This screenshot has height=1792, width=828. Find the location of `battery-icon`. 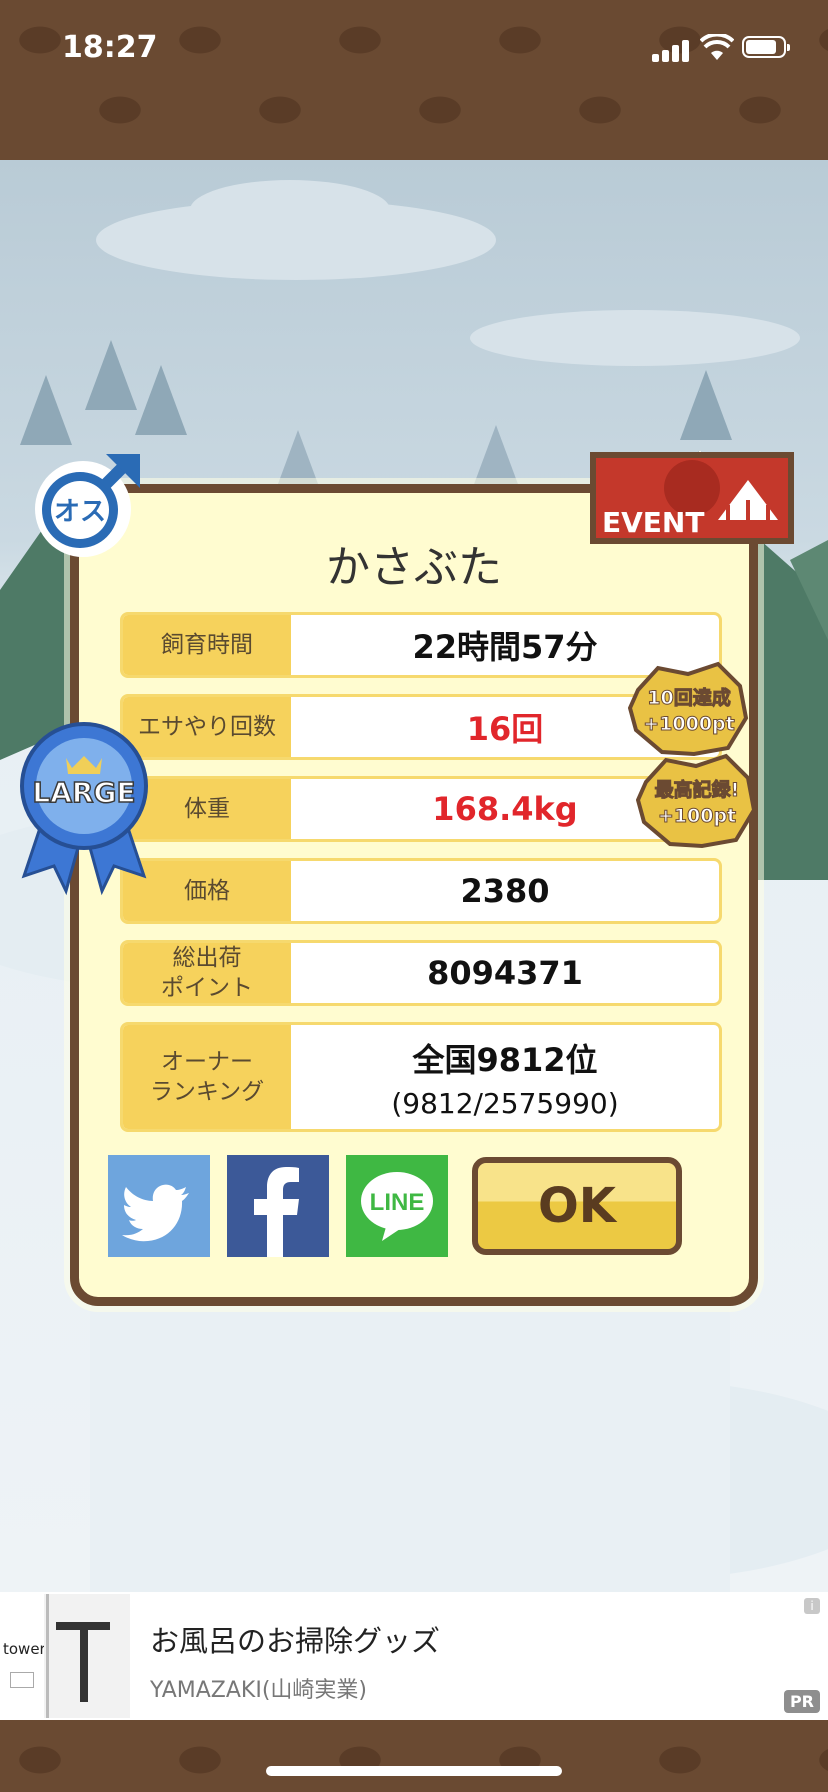

battery-icon is located at coordinates (766, 47).